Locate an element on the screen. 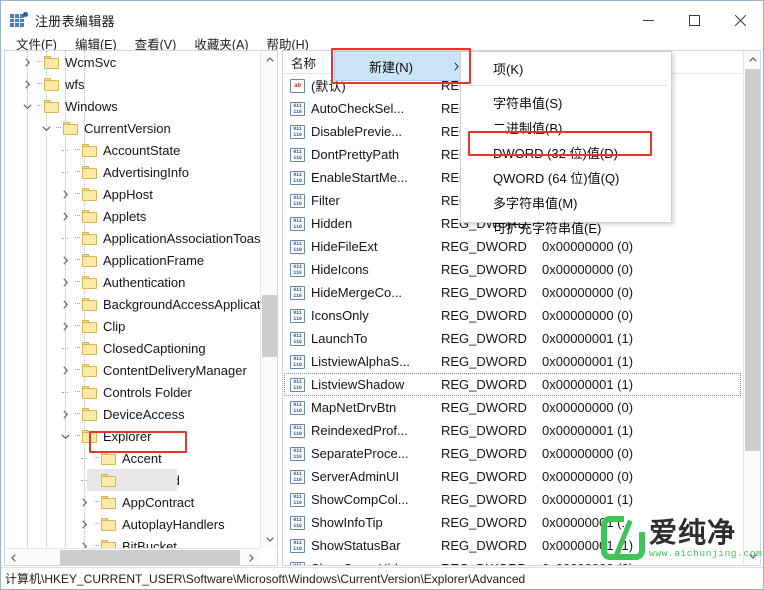 Image resolution: width=764 pixels, height=590 pixels. tree-item: Windows is located at coordinates (133, 106).